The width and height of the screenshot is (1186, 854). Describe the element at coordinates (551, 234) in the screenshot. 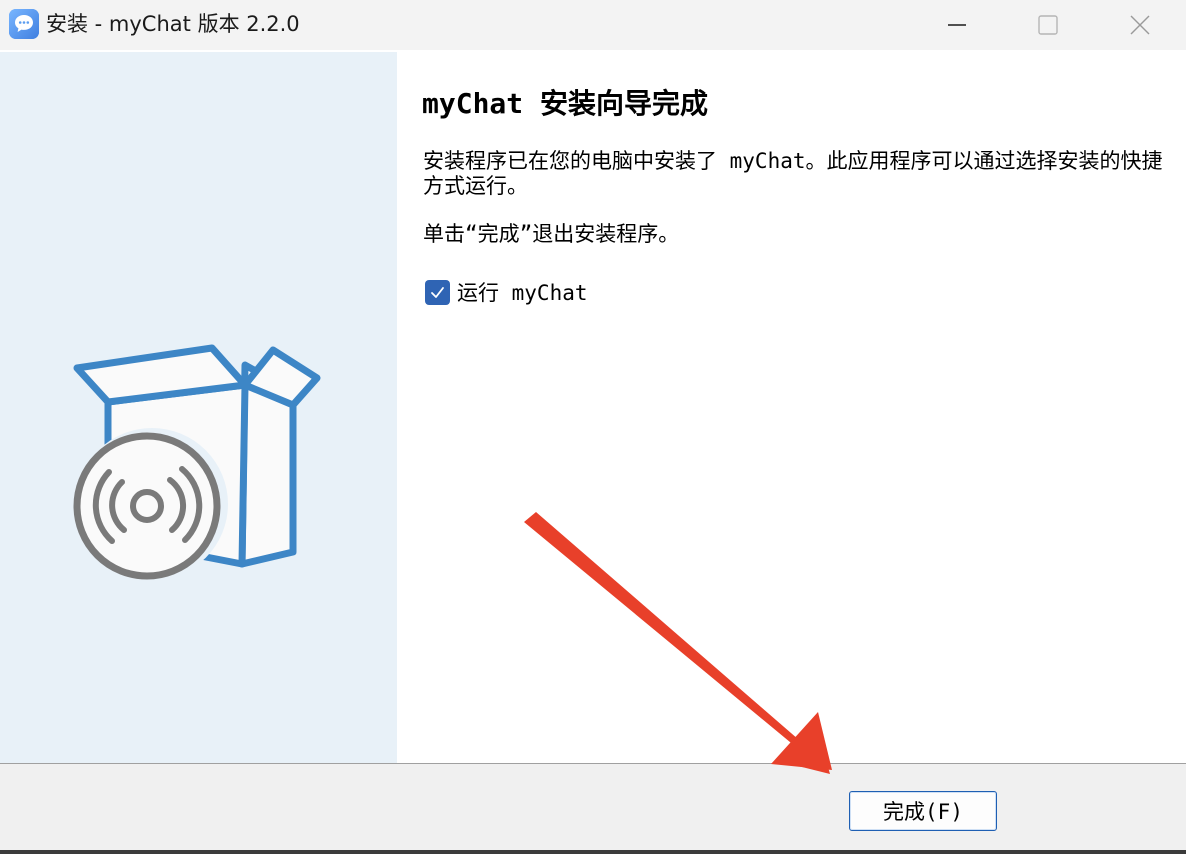

I see `finish-hint: 单击“完成”退出安装程序。` at that location.